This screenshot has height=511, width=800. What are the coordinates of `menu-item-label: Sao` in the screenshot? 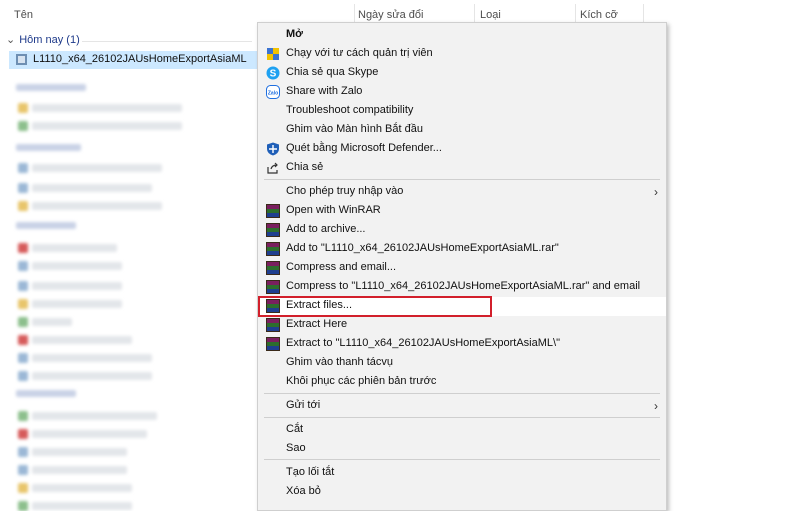 It's located at (296, 448).